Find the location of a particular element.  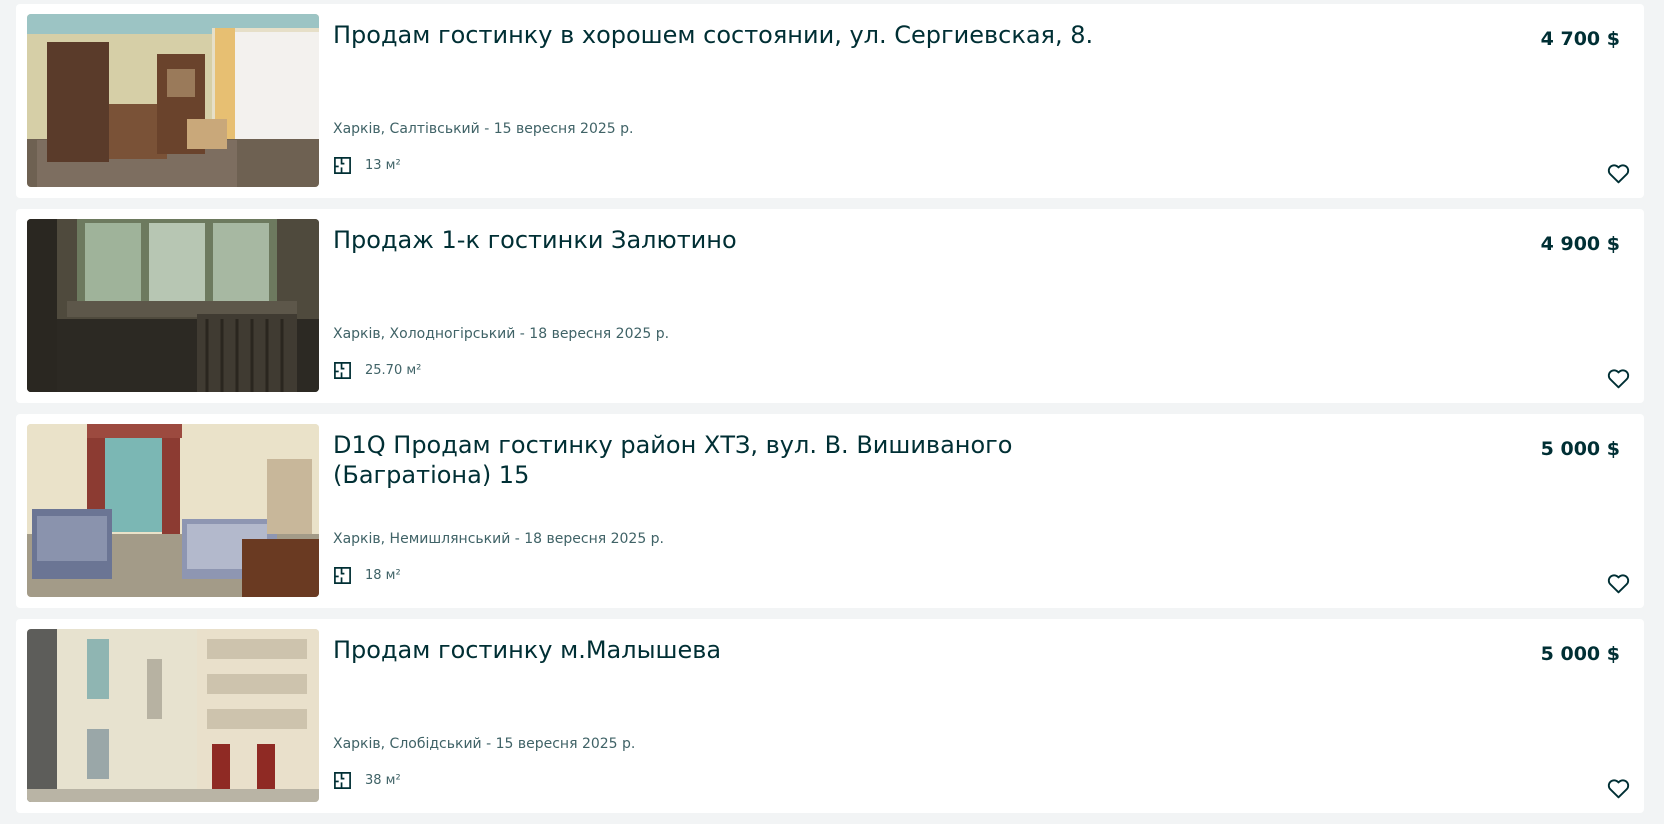

listing-area: 18 м² is located at coordinates (367, 575).